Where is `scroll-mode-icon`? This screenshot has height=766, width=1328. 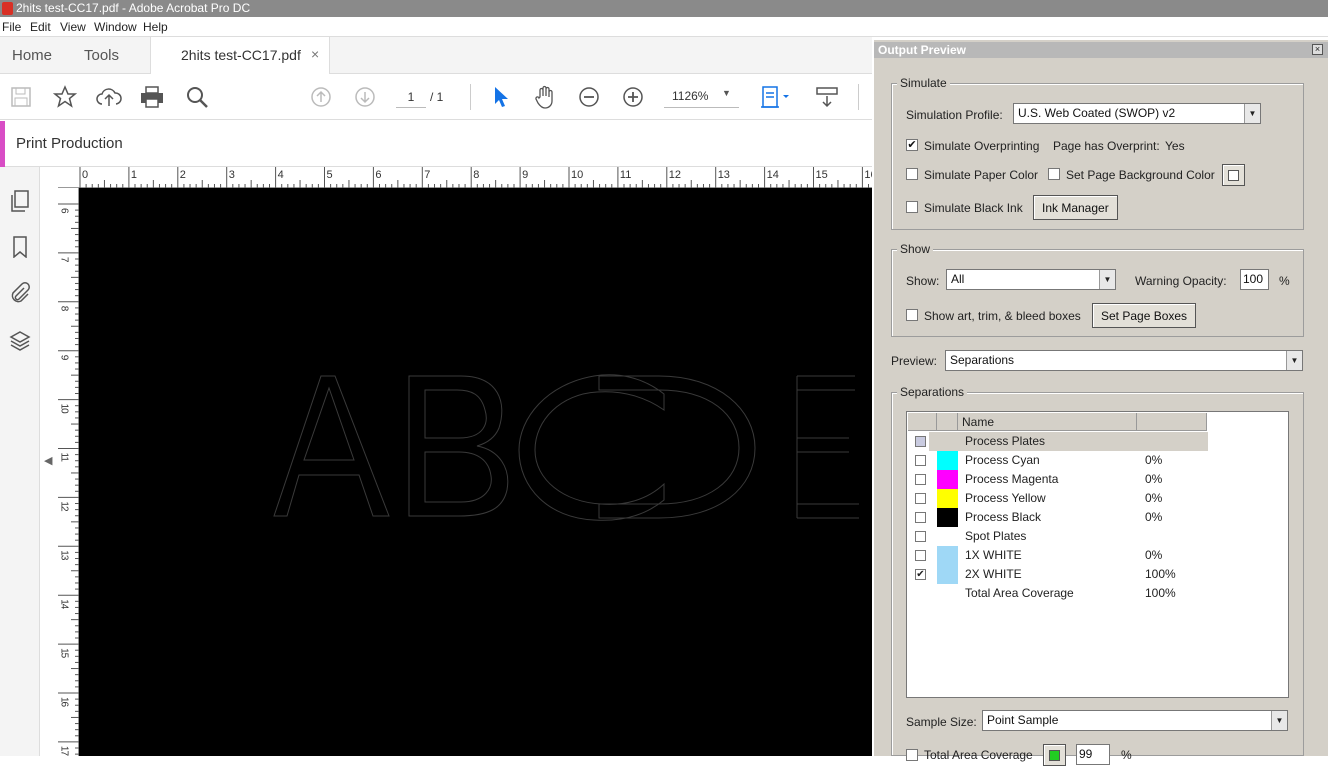 scroll-mode-icon is located at coordinates (827, 97).